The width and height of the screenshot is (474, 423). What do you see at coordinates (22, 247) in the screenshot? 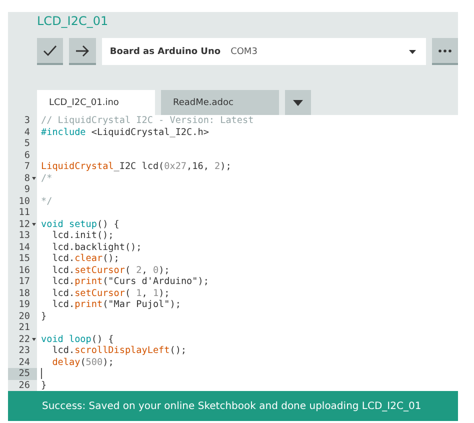
I see `line-number: 14` at bounding box center [22, 247].